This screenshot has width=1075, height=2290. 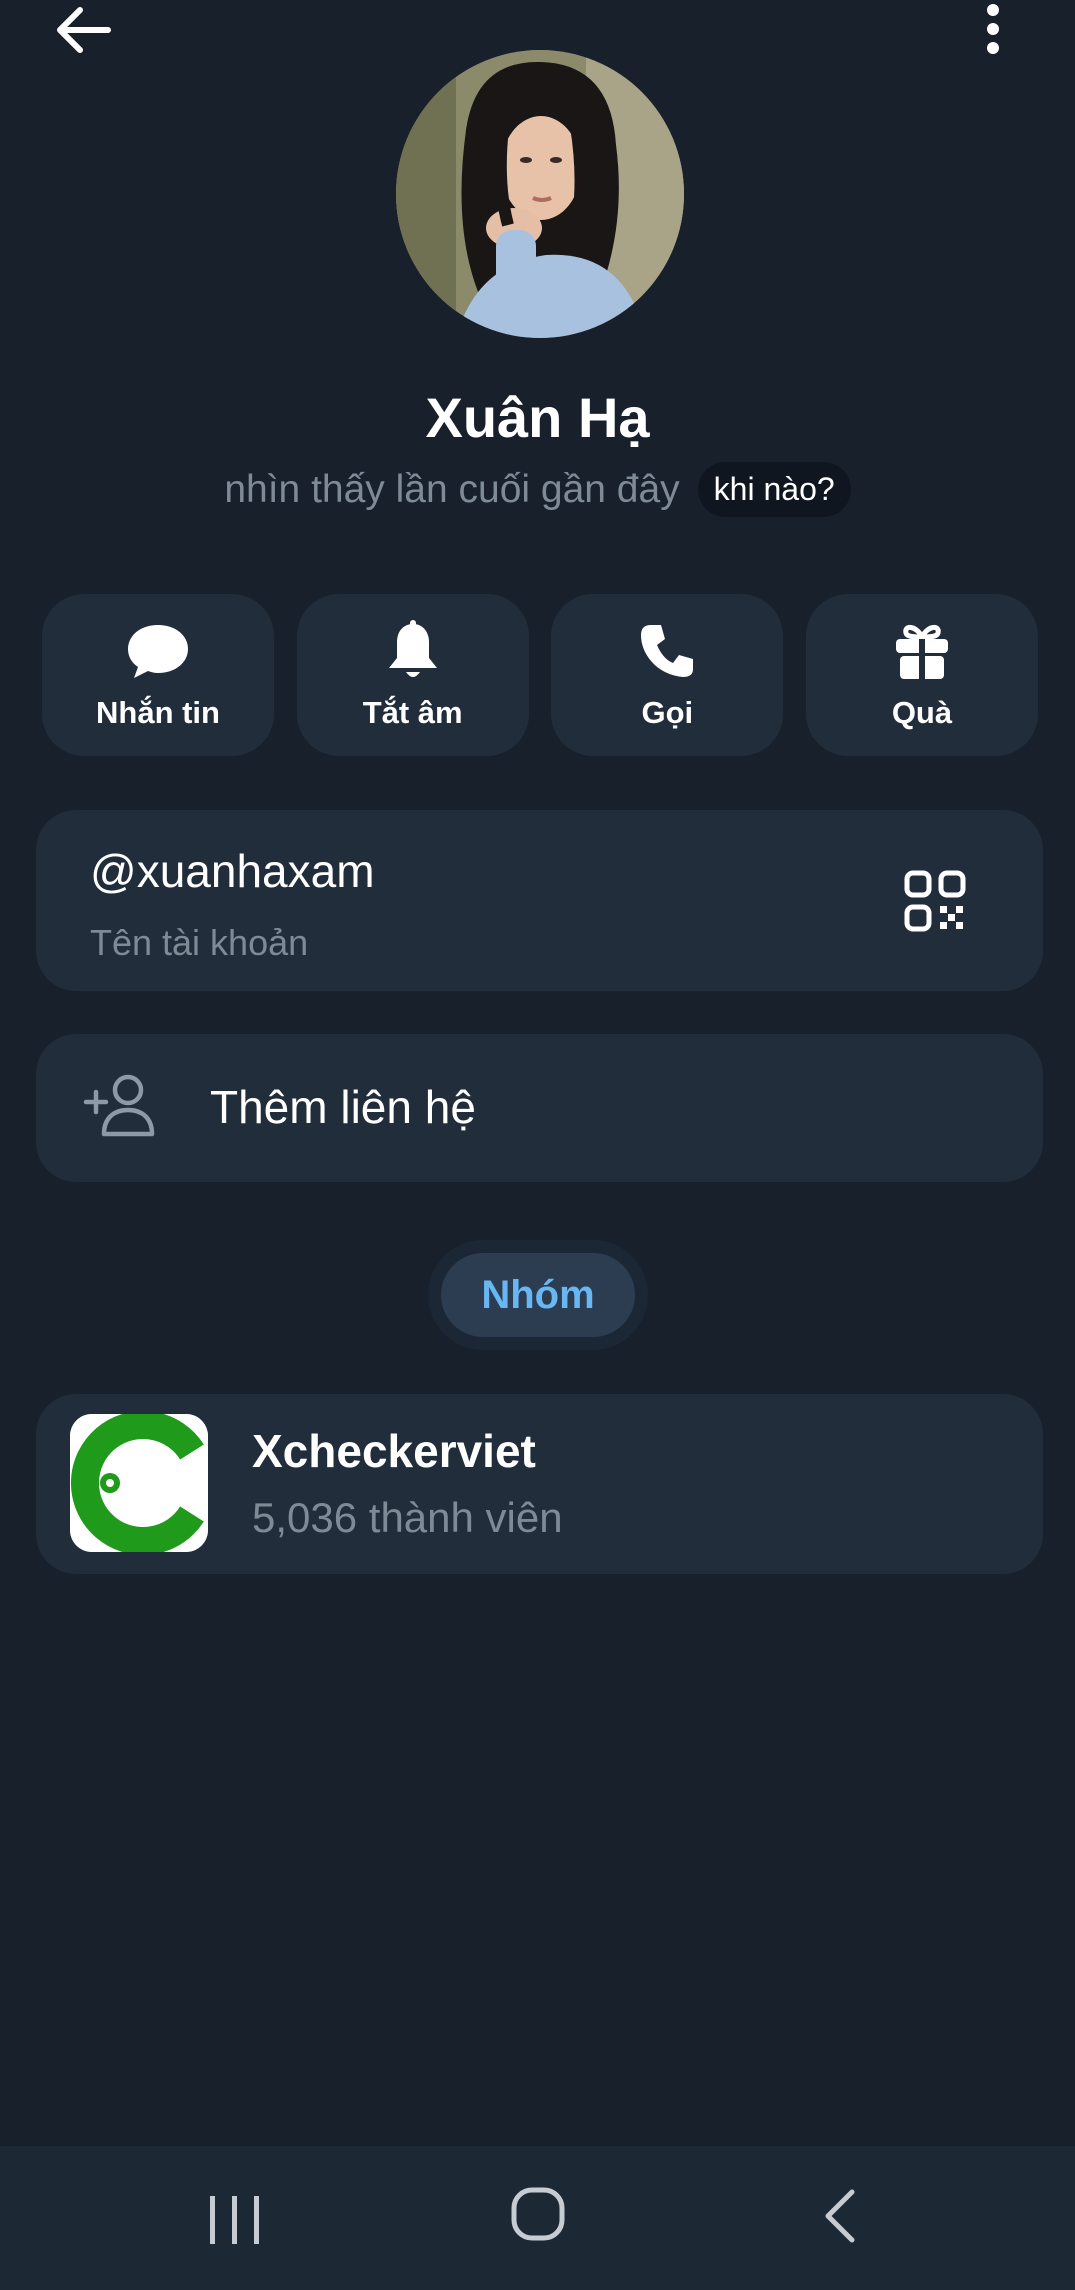 I want to click on group-logo, so click(x=139, y=1483).